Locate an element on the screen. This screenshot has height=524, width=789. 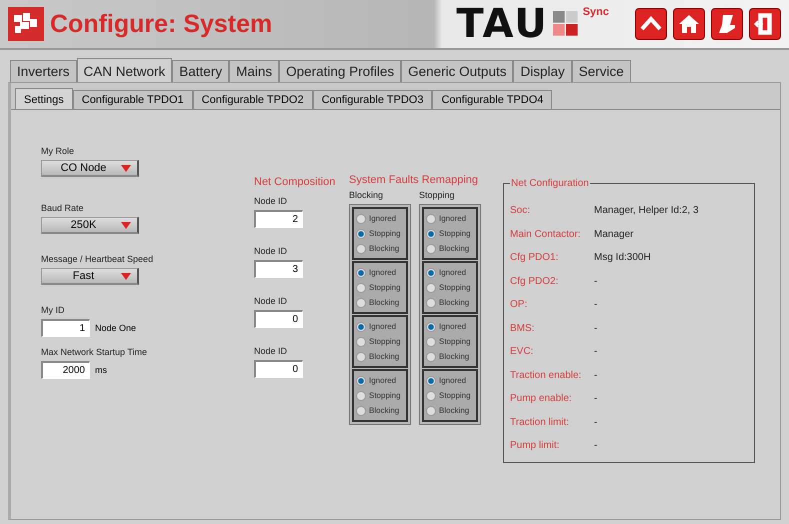
sub-tab: Configurable TPDO3 is located at coordinates (372, 99).